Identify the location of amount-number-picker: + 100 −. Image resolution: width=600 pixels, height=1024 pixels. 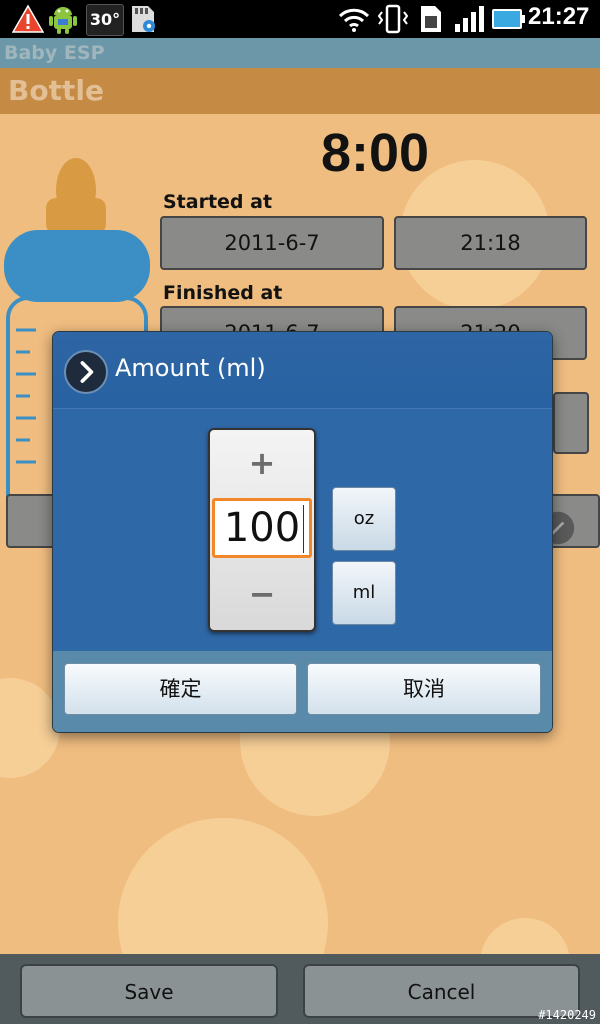
(262, 530).